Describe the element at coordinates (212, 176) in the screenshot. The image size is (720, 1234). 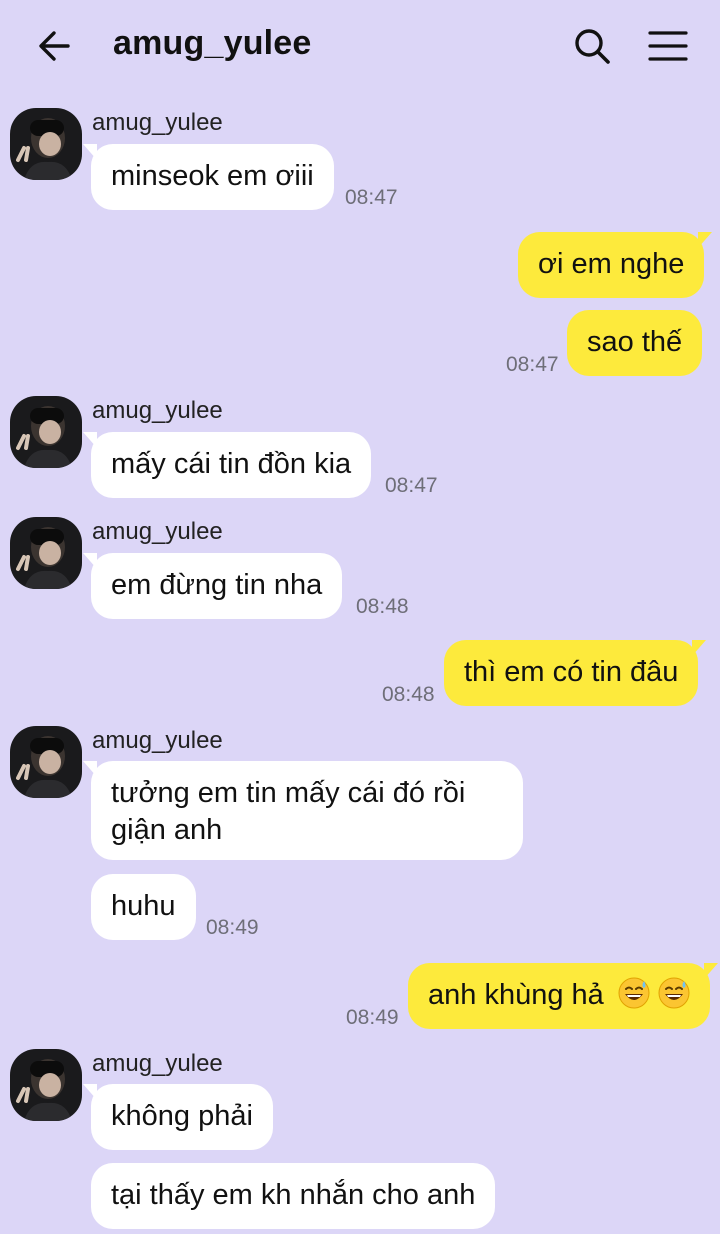
I see `message-text: minseok em ơiii` at that location.